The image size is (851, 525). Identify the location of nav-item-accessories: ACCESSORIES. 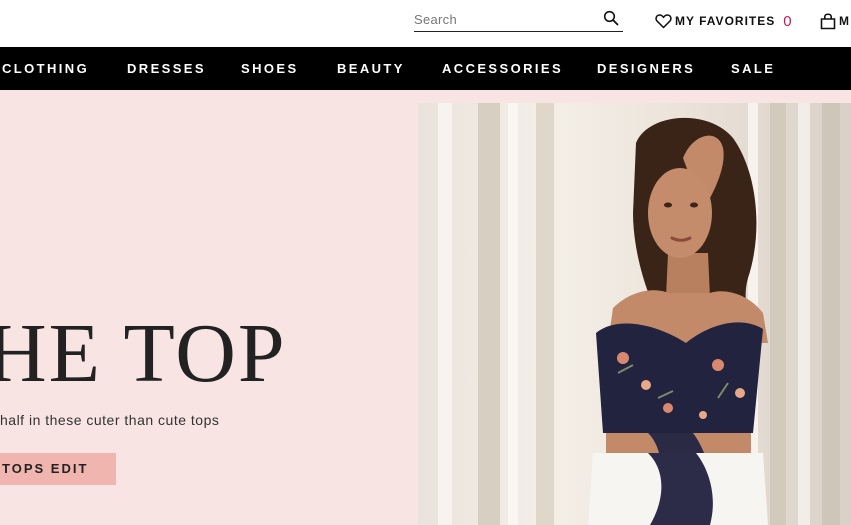
(502, 68).